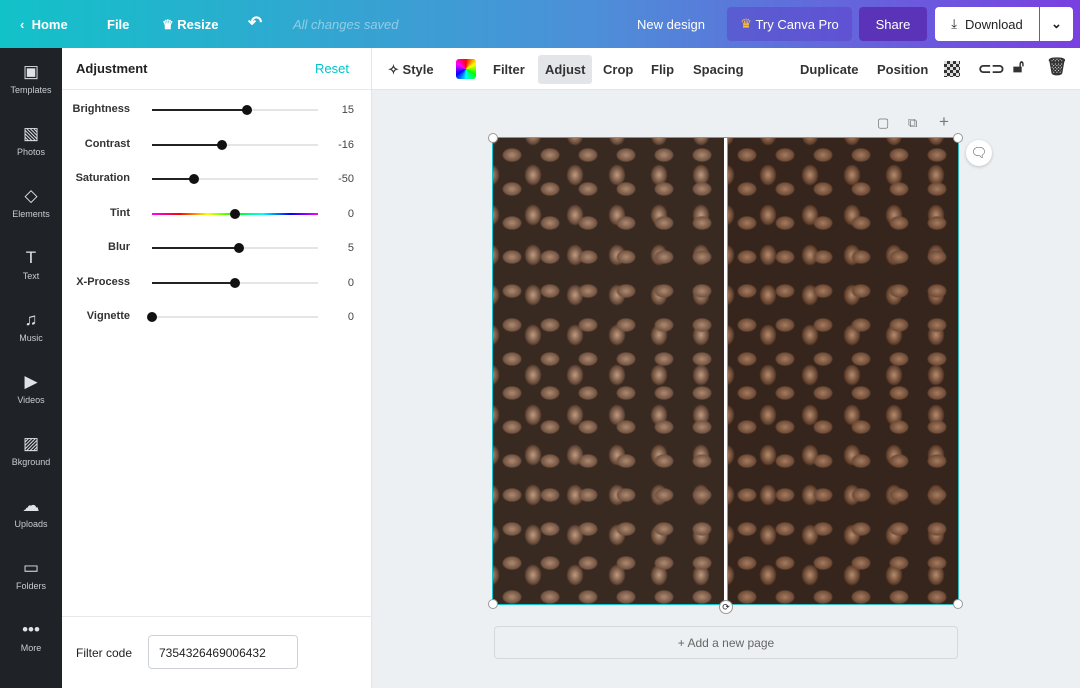  Describe the element at coordinates (31, 629) in the screenshot. I see `more-icon: •••` at that location.